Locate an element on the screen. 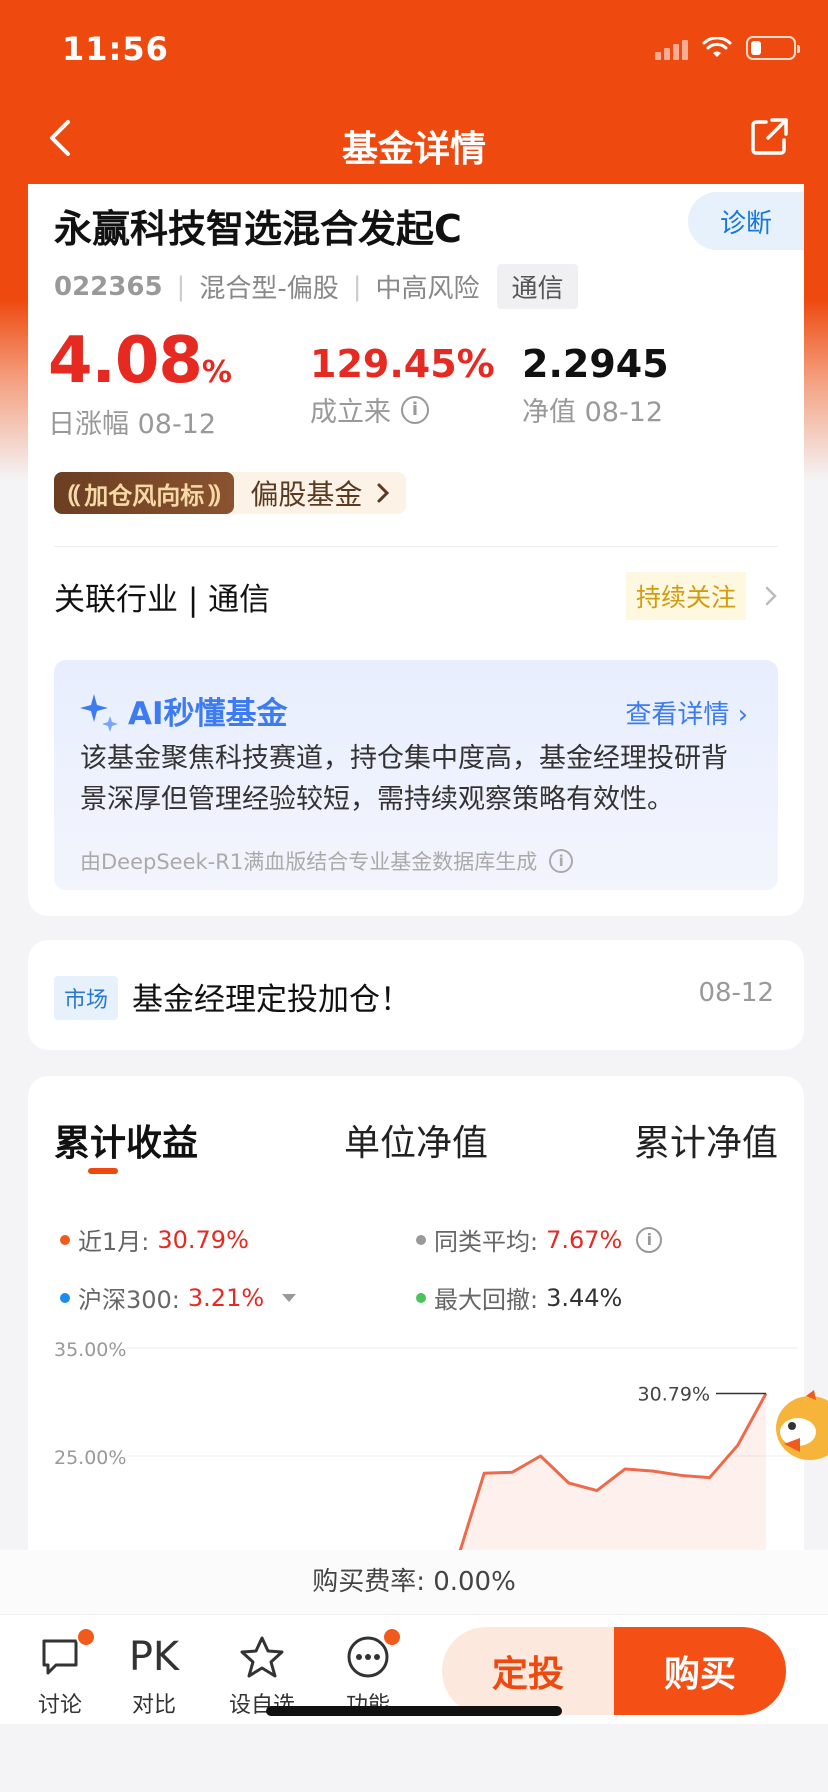 Image resolution: width=828 pixels, height=1792 pixels. news-card: 市场 基金经理定投加仓！ 08-12 is located at coordinates (416, 995).